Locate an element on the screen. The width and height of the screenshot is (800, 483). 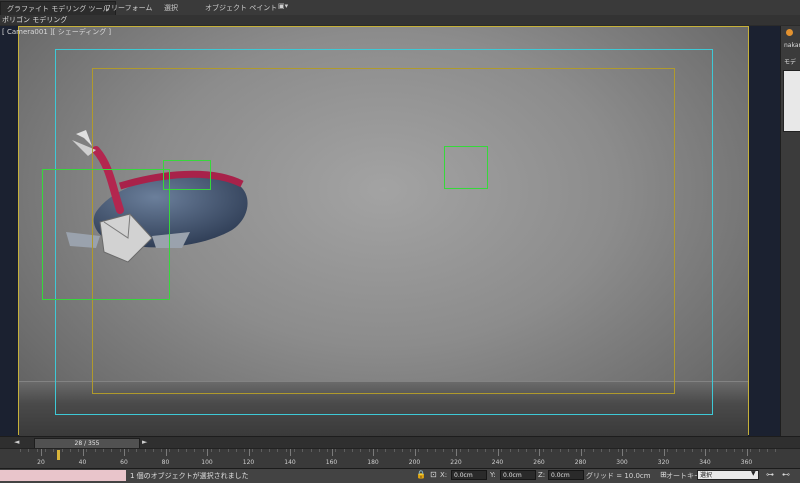
modifier-list-label: モデ is located at coordinates (790, 61).